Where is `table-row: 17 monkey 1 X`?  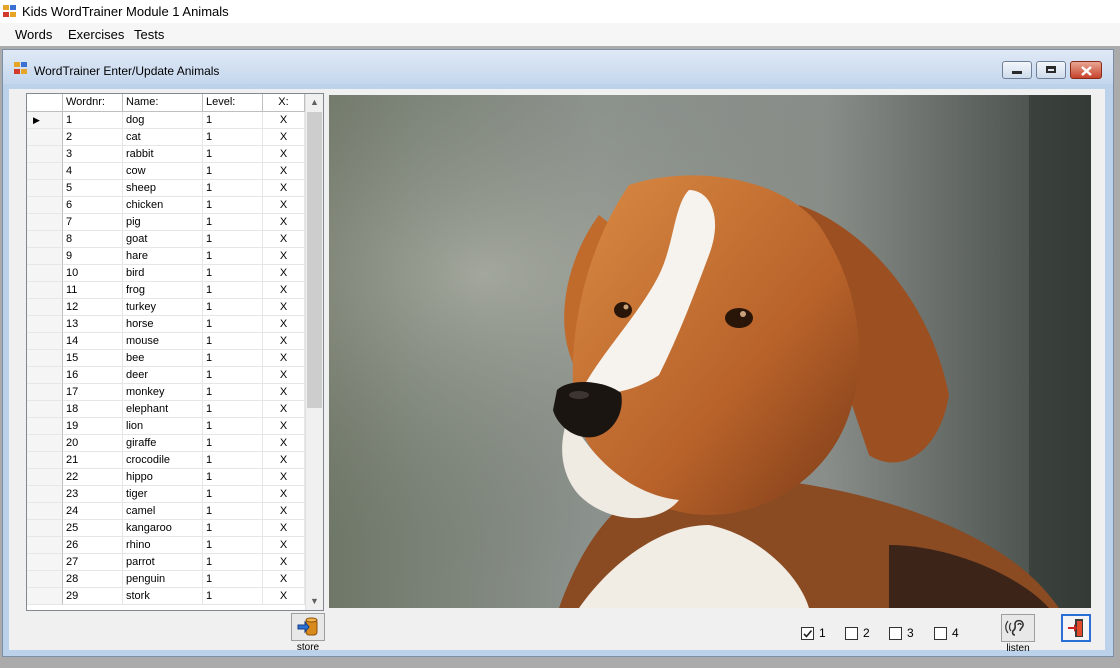
table-row: 17 monkey 1 X is located at coordinates (166, 392).